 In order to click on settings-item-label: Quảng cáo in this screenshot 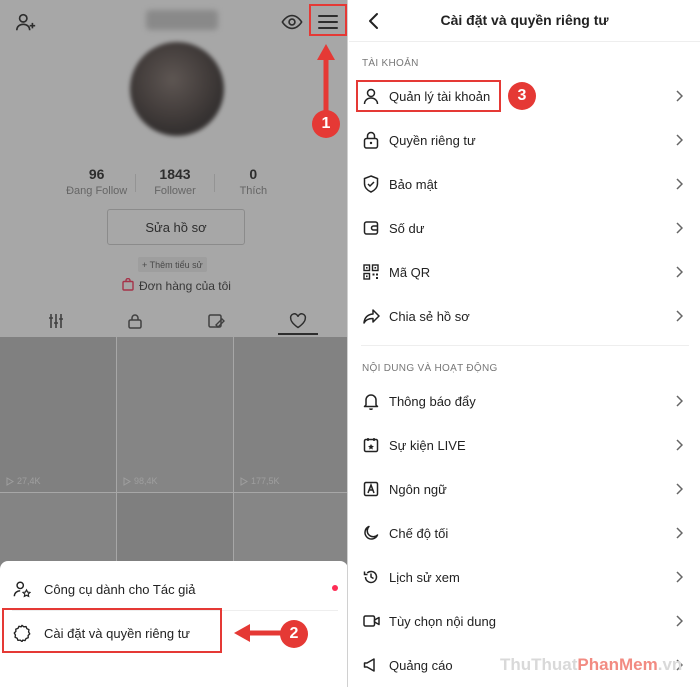, I will do `click(421, 665)`.